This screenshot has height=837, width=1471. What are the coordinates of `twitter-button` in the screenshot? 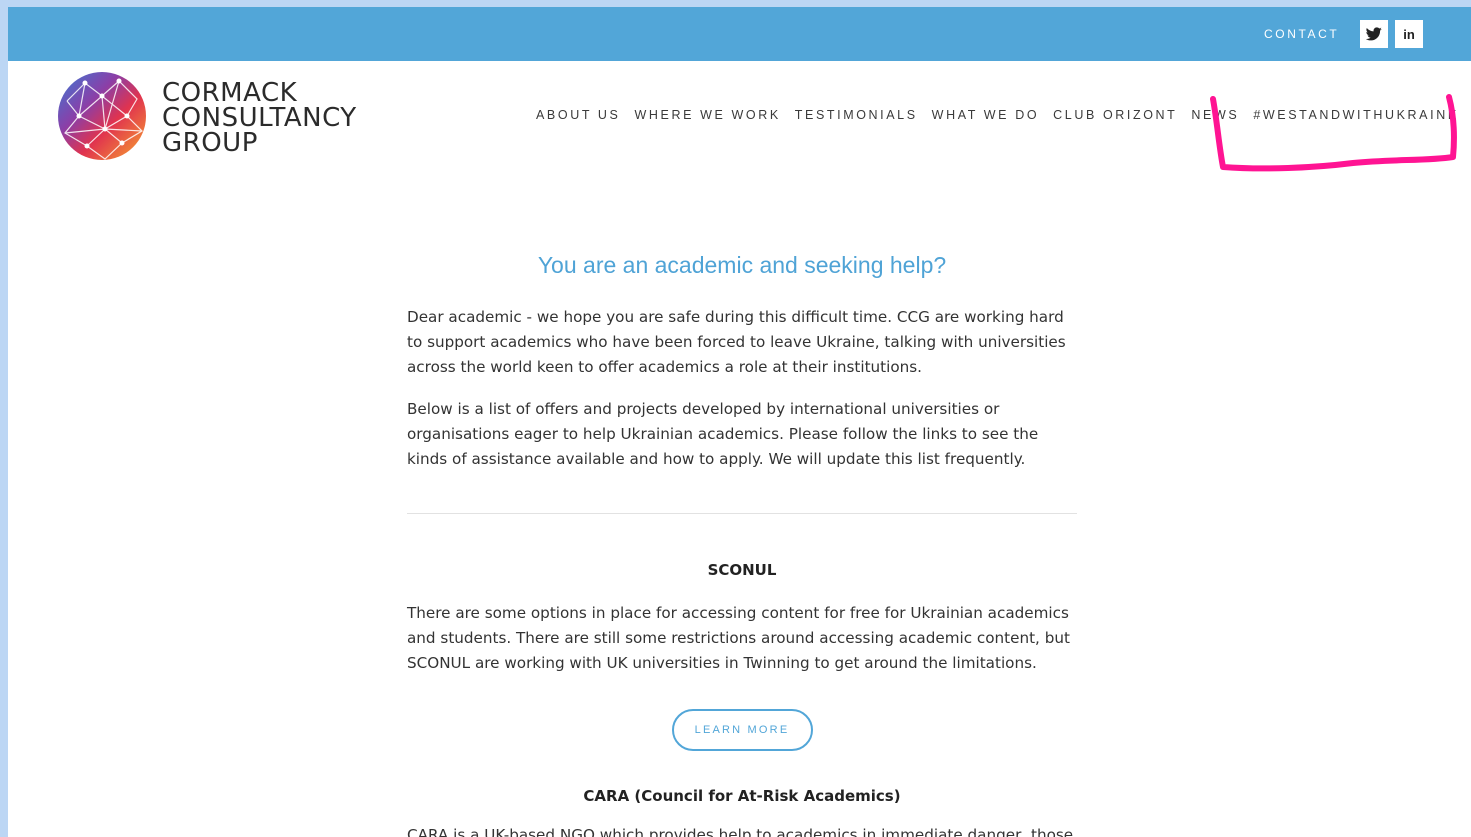 It's located at (1374, 34).